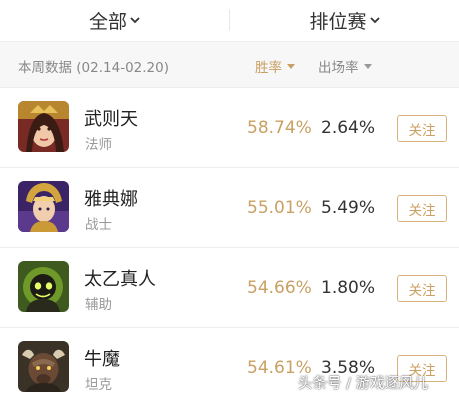 This screenshot has width=459, height=400. What do you see at coordinates (98, 225) in the screenshot?
I see `hero-role: 战士` at bounding box center [98, 225].